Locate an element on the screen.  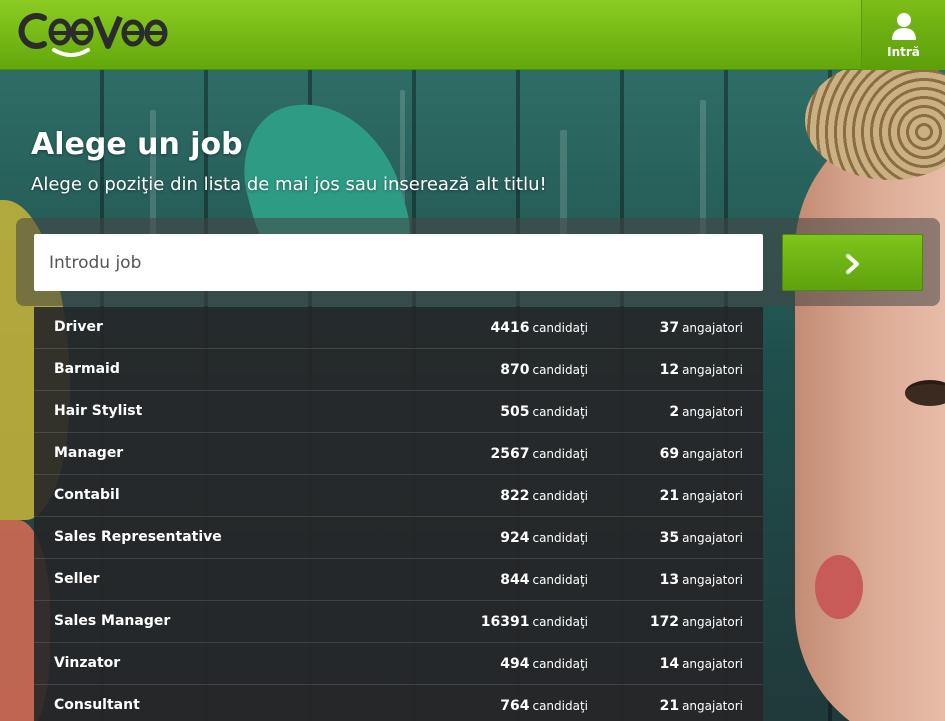
job-list-item: Vinzator 494 candidaţi 14 angajatori is located at coordinates (398, 664).